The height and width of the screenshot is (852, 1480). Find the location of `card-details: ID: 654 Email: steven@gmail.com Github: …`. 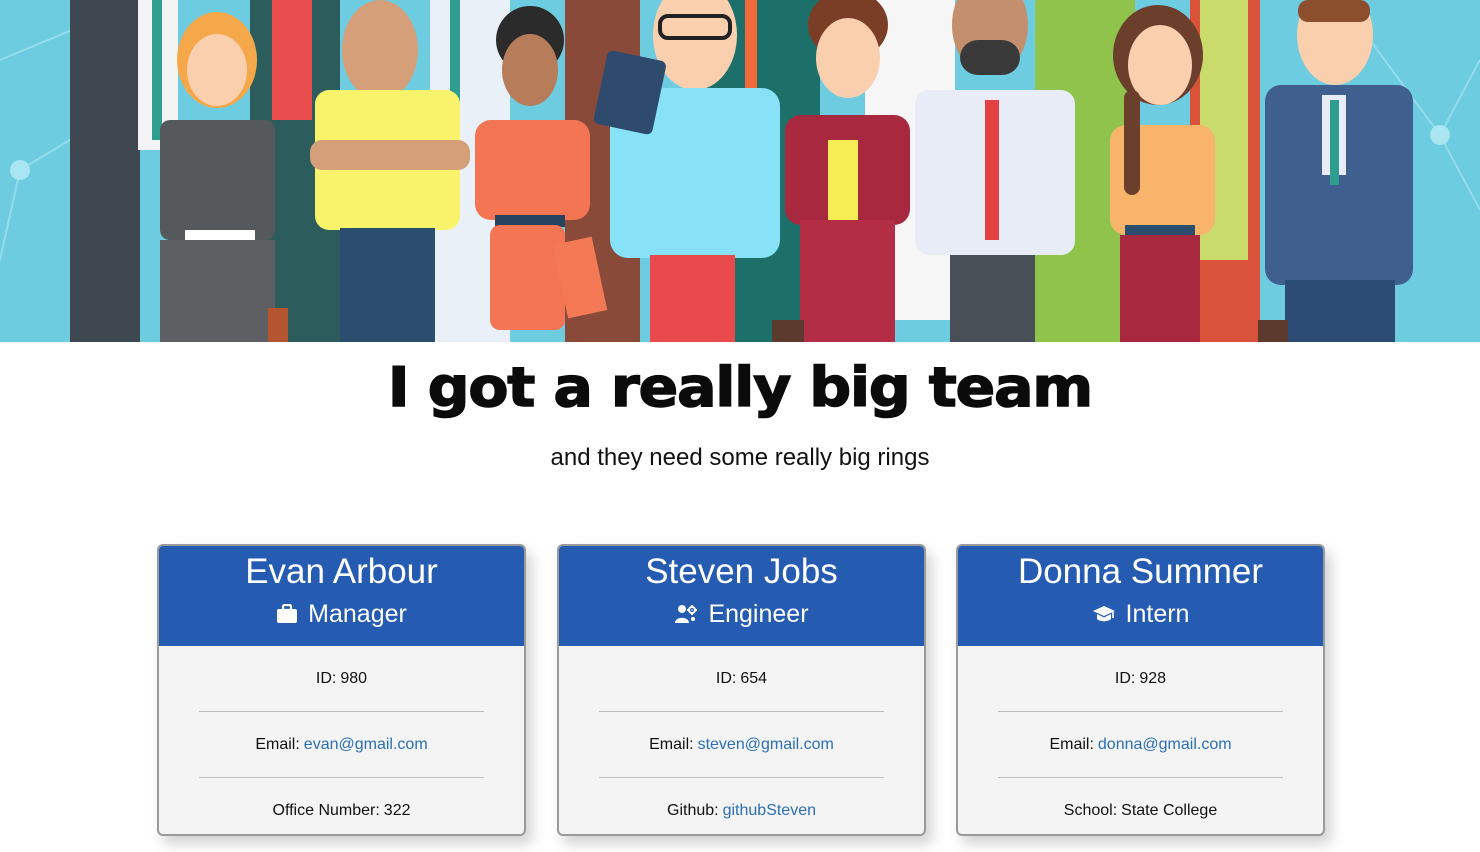

card-details: ID: 654 Email: steven@gmail.com Github: … is located at coordinates (741, 740).